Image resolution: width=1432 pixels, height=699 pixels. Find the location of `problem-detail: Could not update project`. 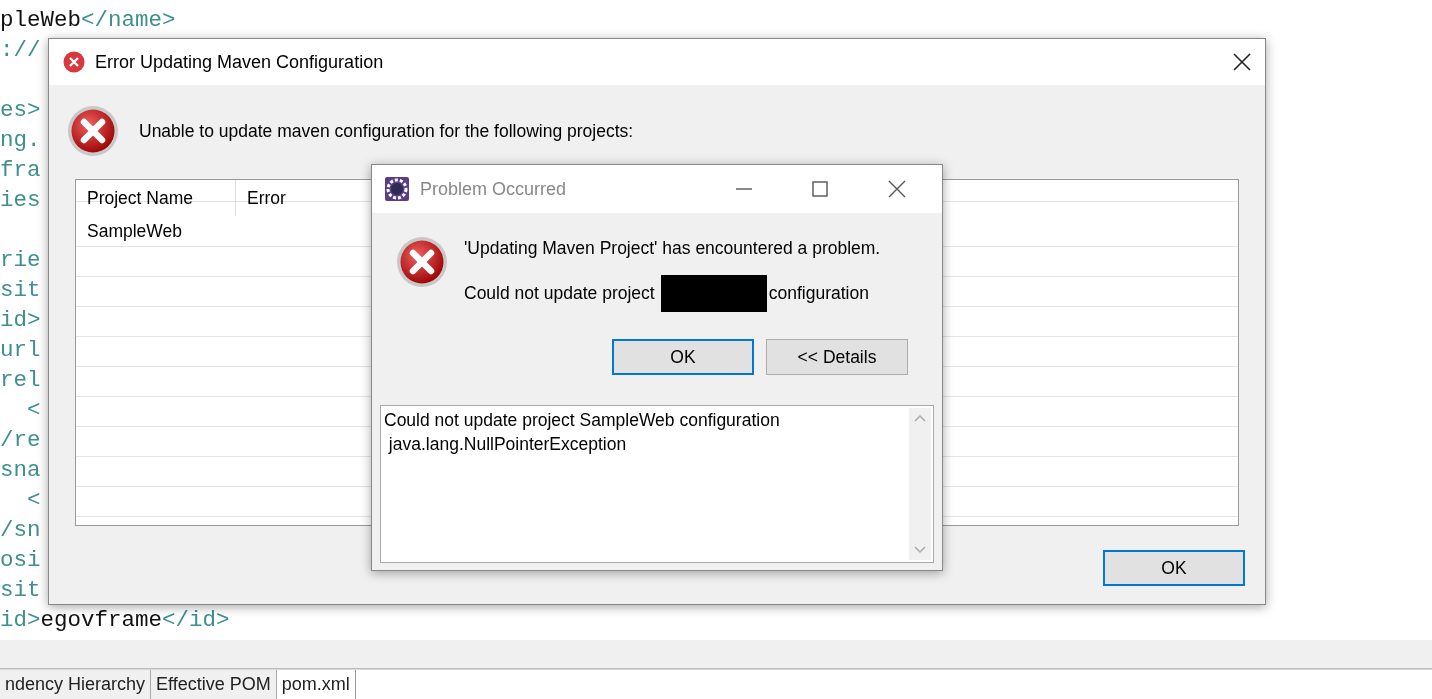

problem-detail: Could not update project is located at coordinates (559, 293).